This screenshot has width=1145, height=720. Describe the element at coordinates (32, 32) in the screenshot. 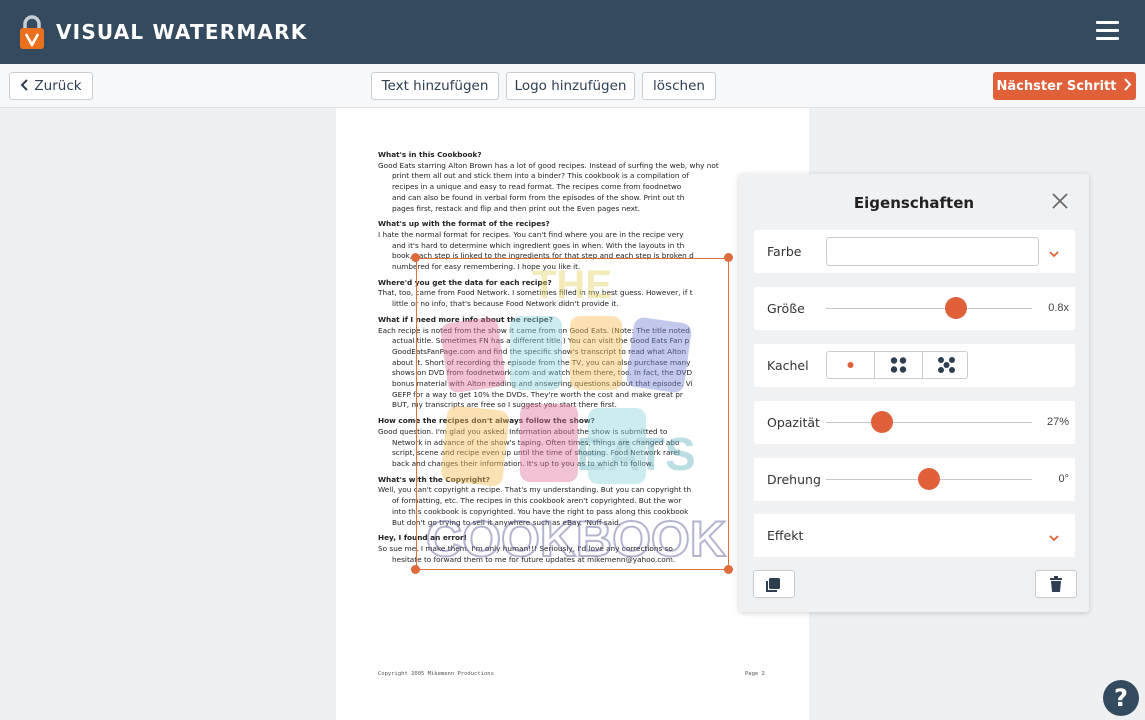

I see `lock-icon` at that location.